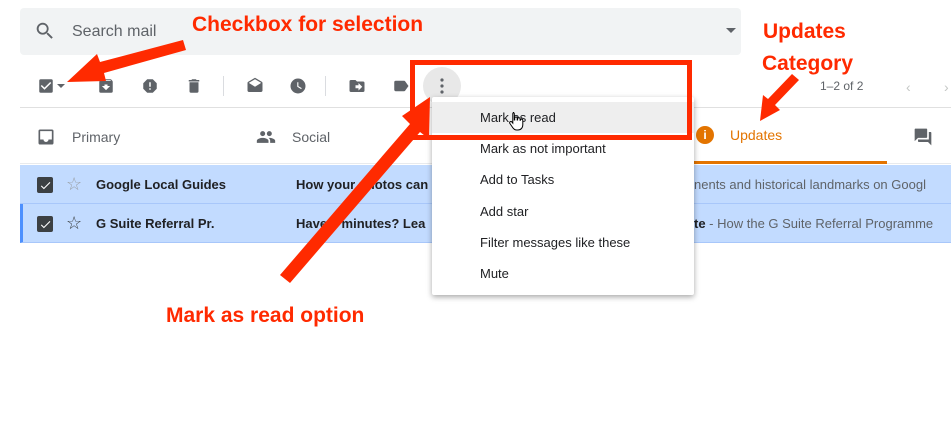 Image resolution: width=951 pixels, height=441 pixels. What do you see at coordinates (700, 223) in the screenshot?
I see `mail-snippet-bold: te` at bounding box center [700, 223].